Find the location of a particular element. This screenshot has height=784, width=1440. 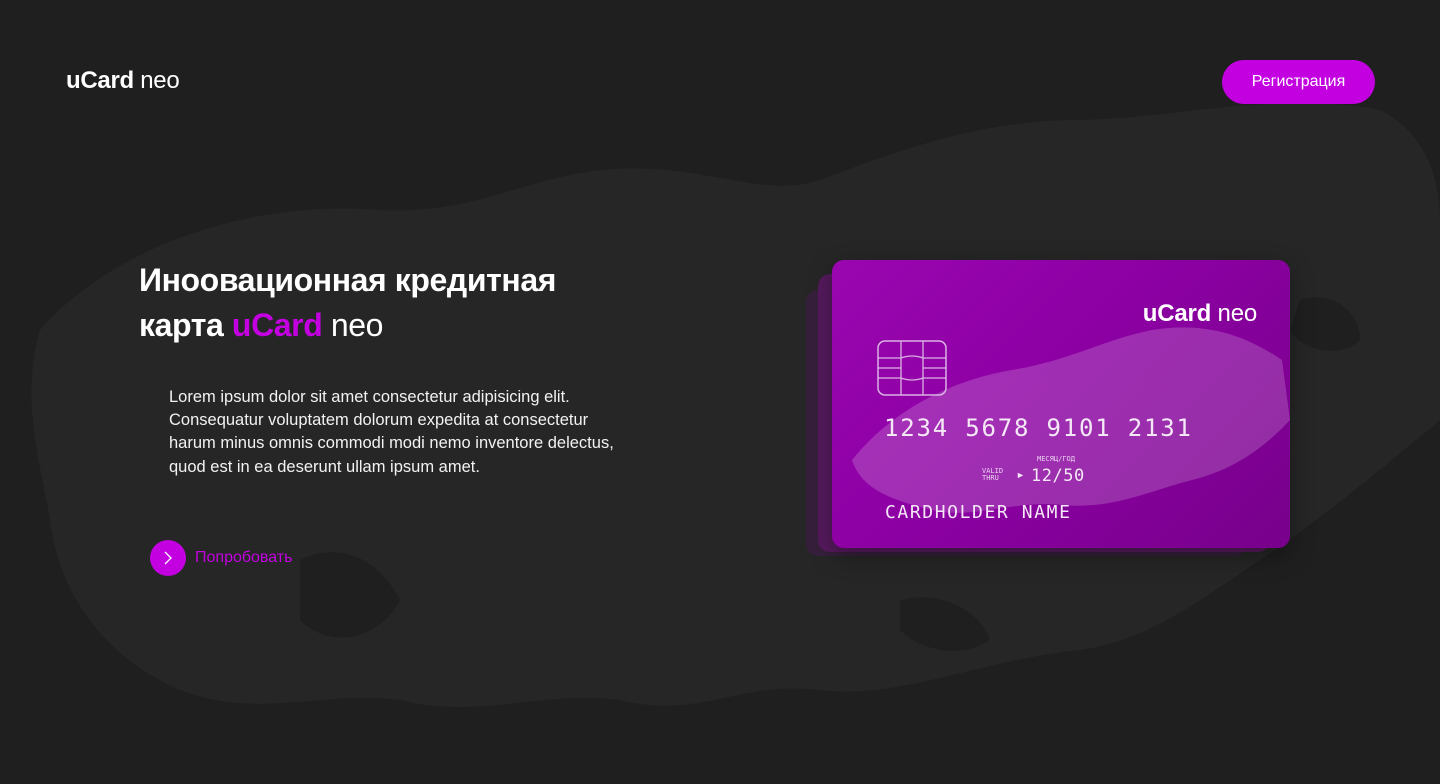

logo-sub: neo is located at coordinates (160, 80).